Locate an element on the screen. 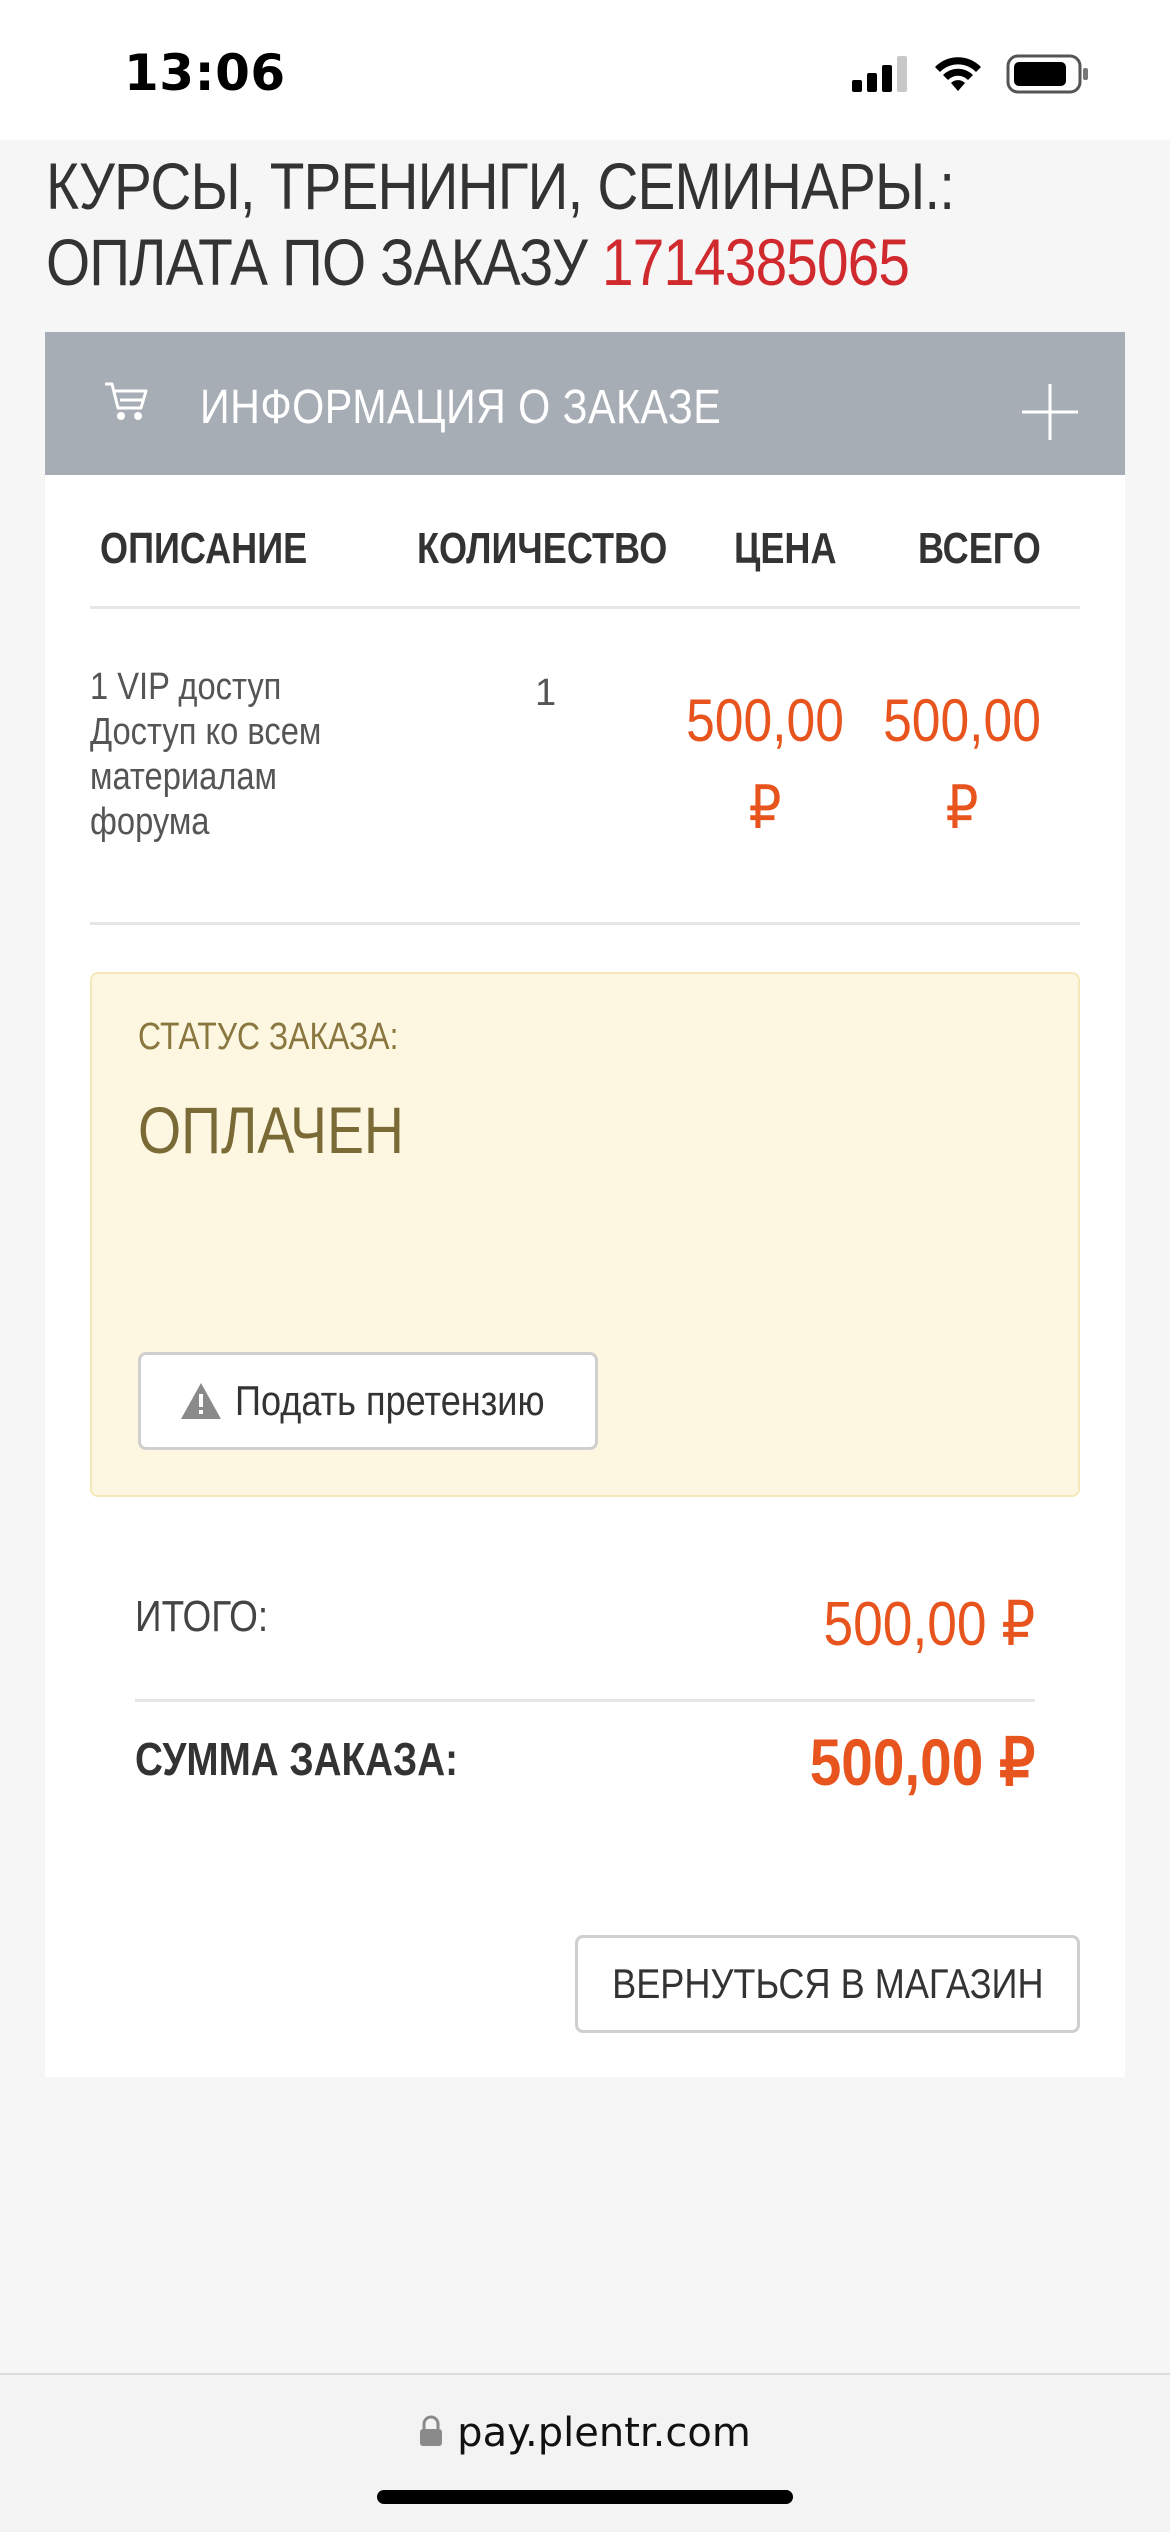 The image size is (1170, 2532). warning-icon is located at coordinates (201, 1401).